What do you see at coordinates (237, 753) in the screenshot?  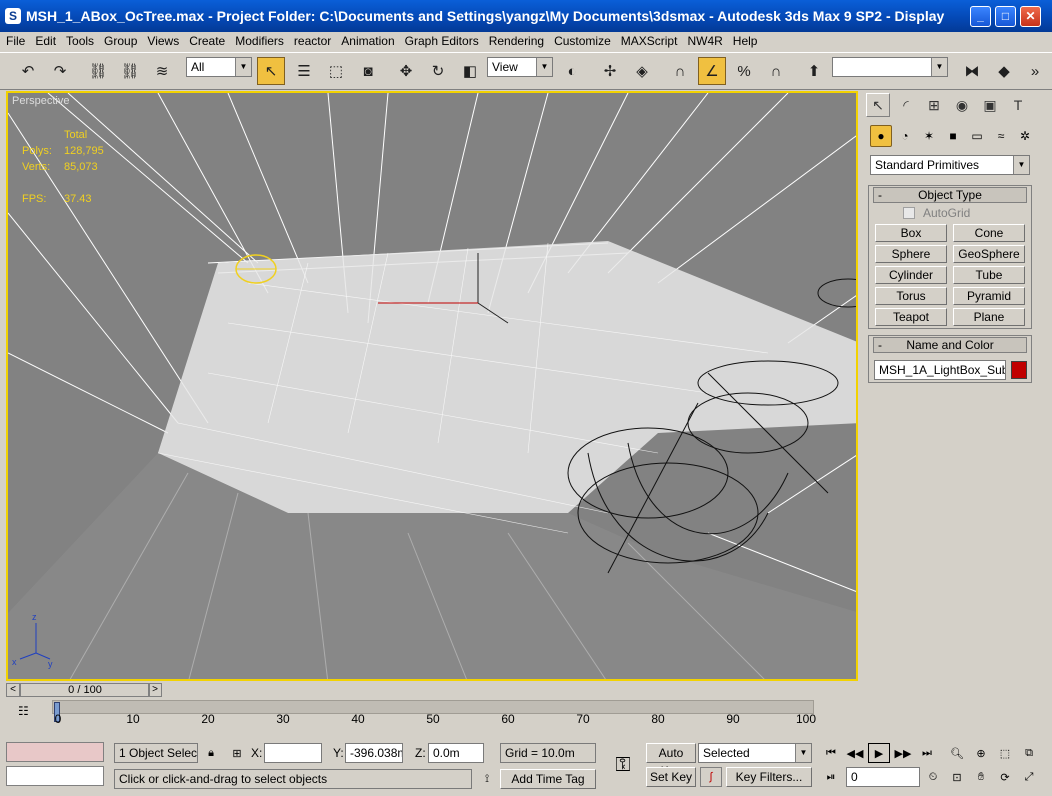 I see `absolute-mode-icon: ⊞` at bounding box center [237, 753].